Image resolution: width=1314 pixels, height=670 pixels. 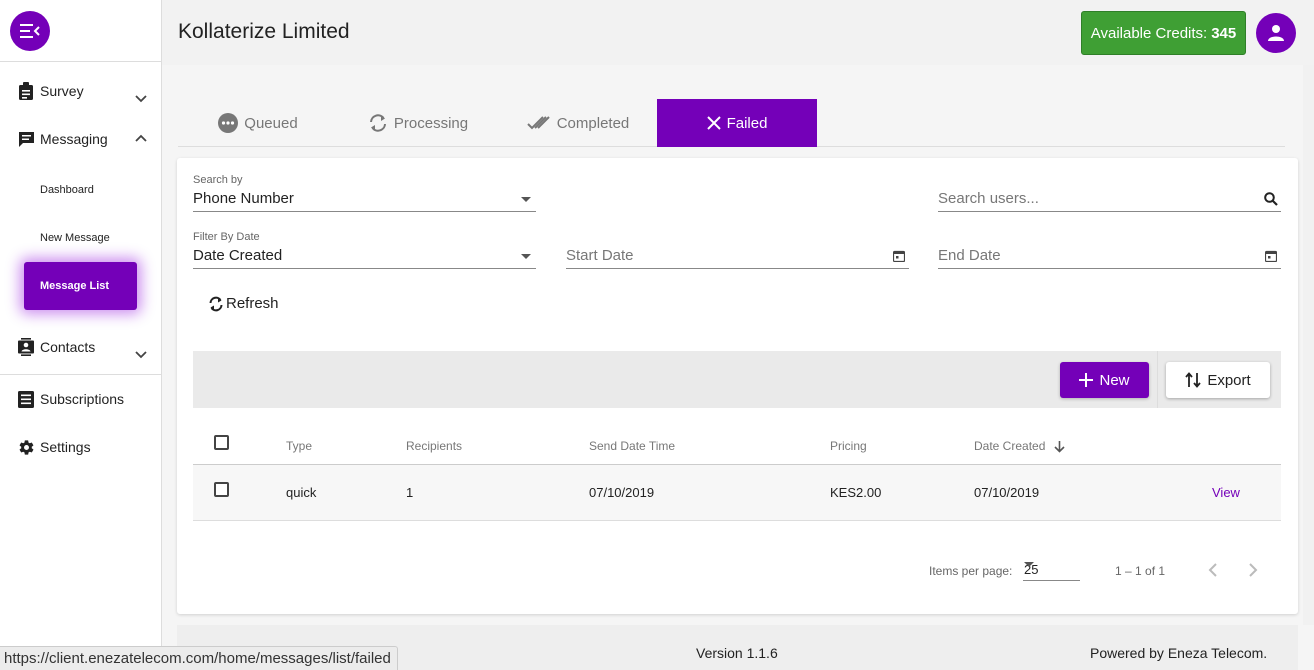 What do you see at coordinates (67, 190) in the screenshot?
I see `sidebar-subitem-dashboard: Dashboard` at bounding box center [67, 190].